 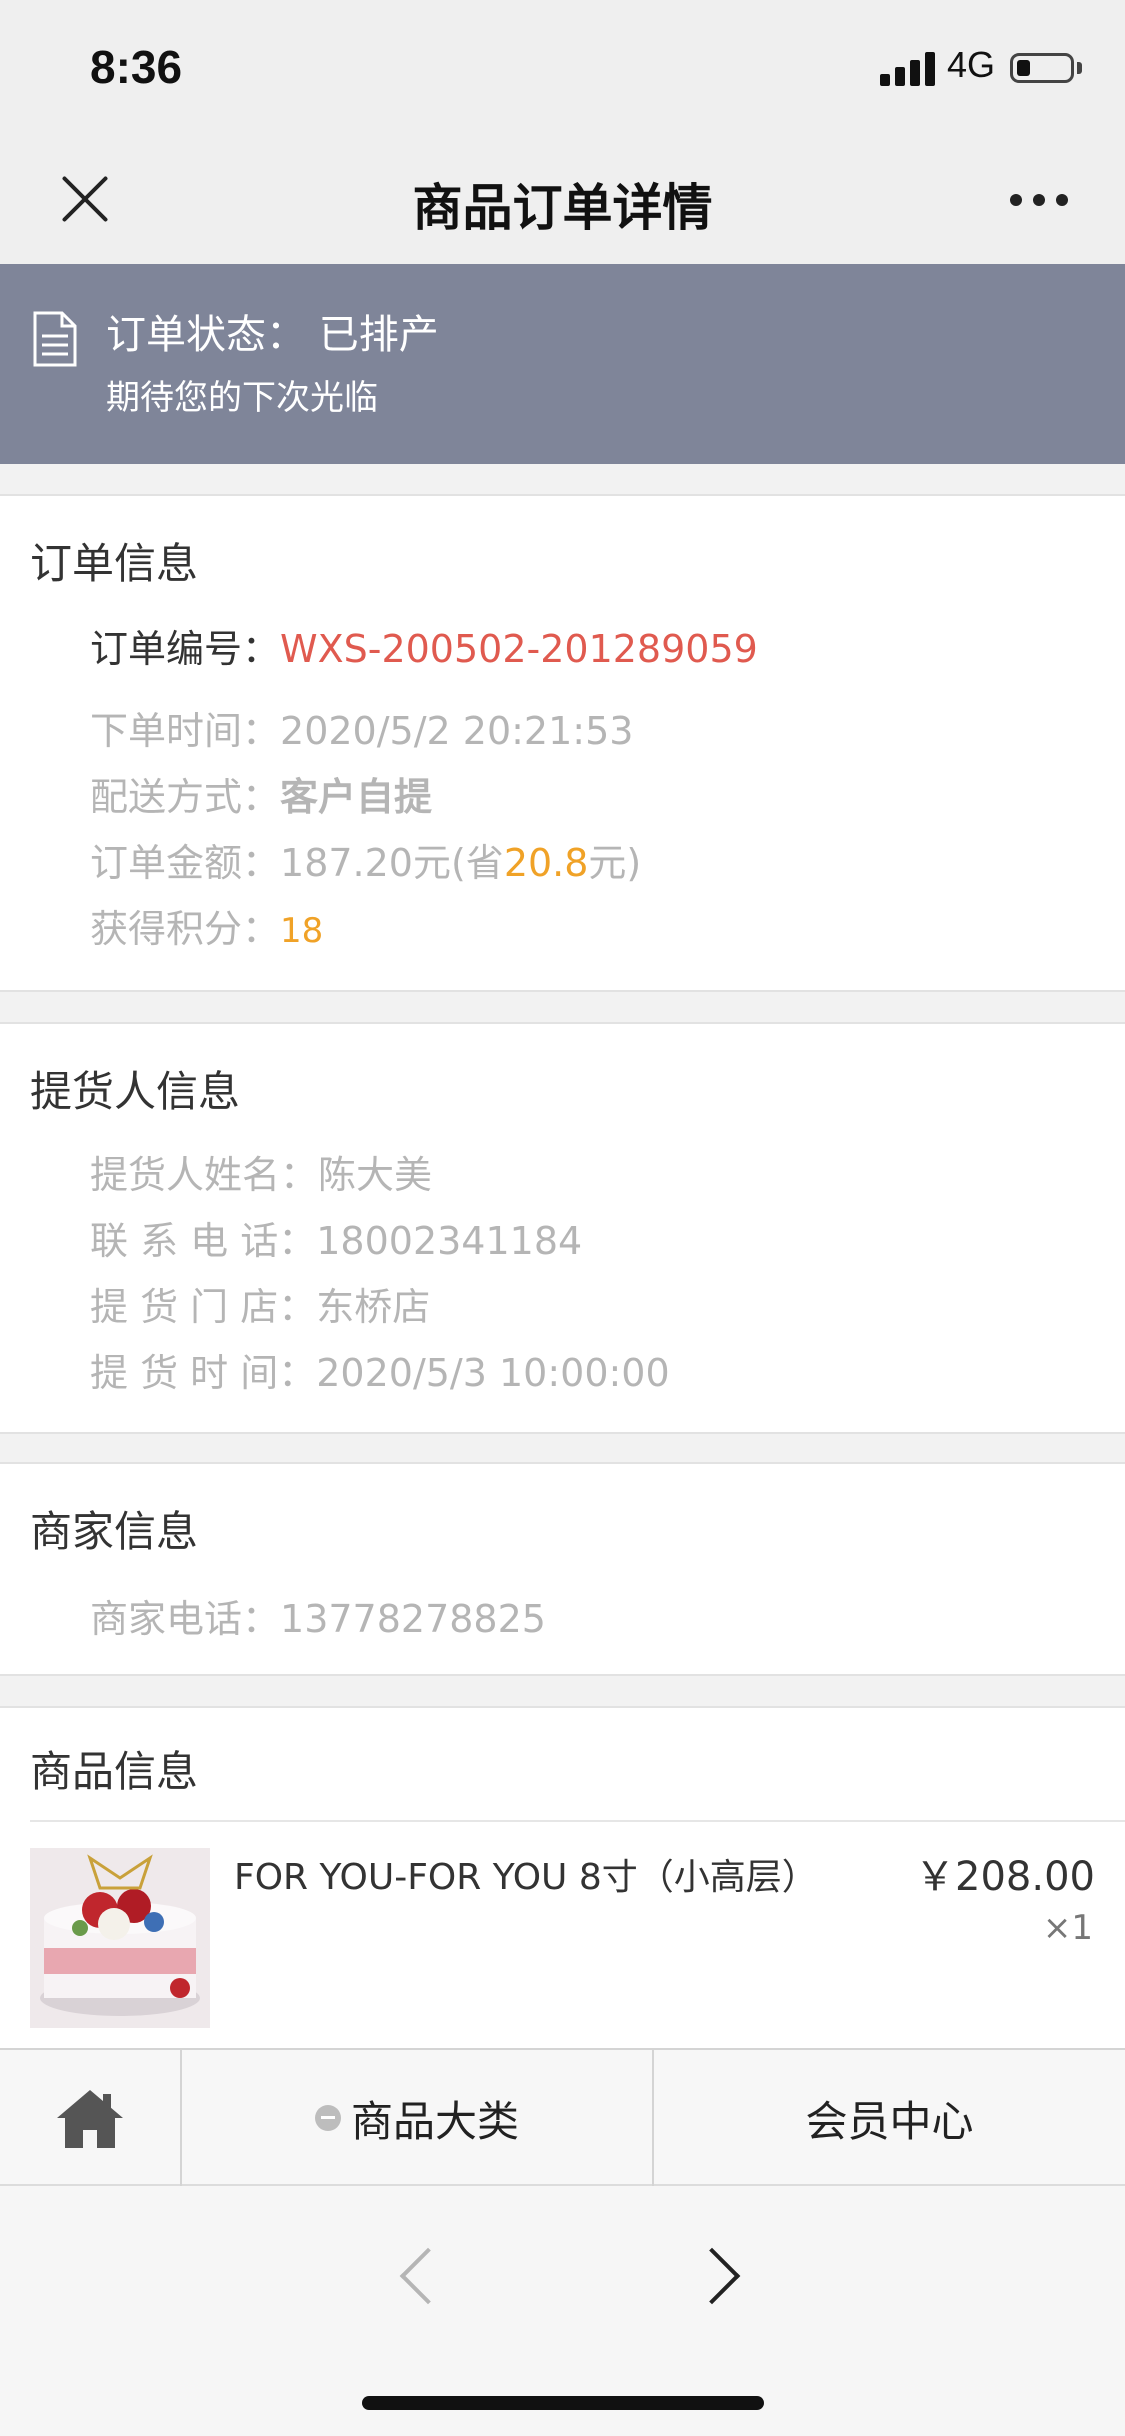 What do you see at coordinates (615, 863) in the screenshot?
I see `order-amount-suffix: 元)` at bounding box center [615, 863].